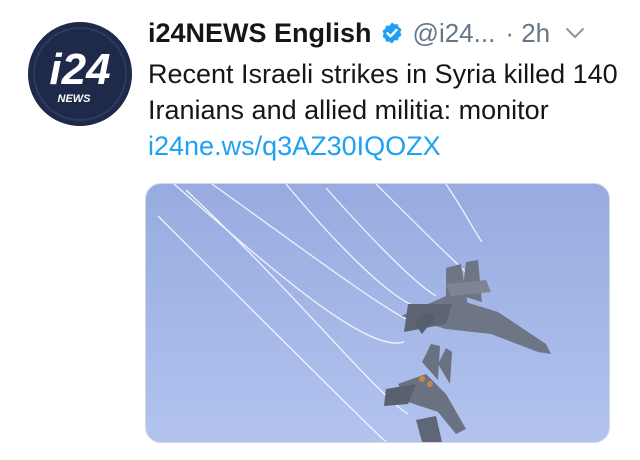 This screenshot has height=460, width=640. Describe the element at coordinates (575, 33) in the screenshot. I see `chevron-down-icon` at that location.